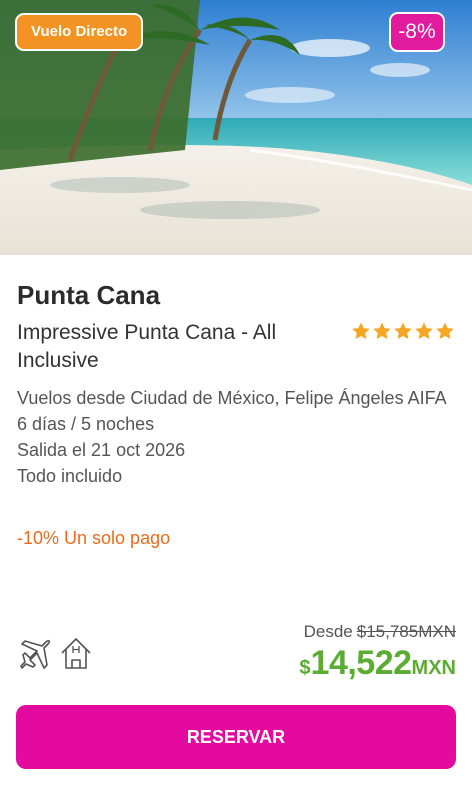 The width and height of the screenshot is (472, 787). What do you see at coordinates (79, 32) in the screenshot?
I see `direct-flight-badge: Vuelo Directo` at bounding box center [79, 32].